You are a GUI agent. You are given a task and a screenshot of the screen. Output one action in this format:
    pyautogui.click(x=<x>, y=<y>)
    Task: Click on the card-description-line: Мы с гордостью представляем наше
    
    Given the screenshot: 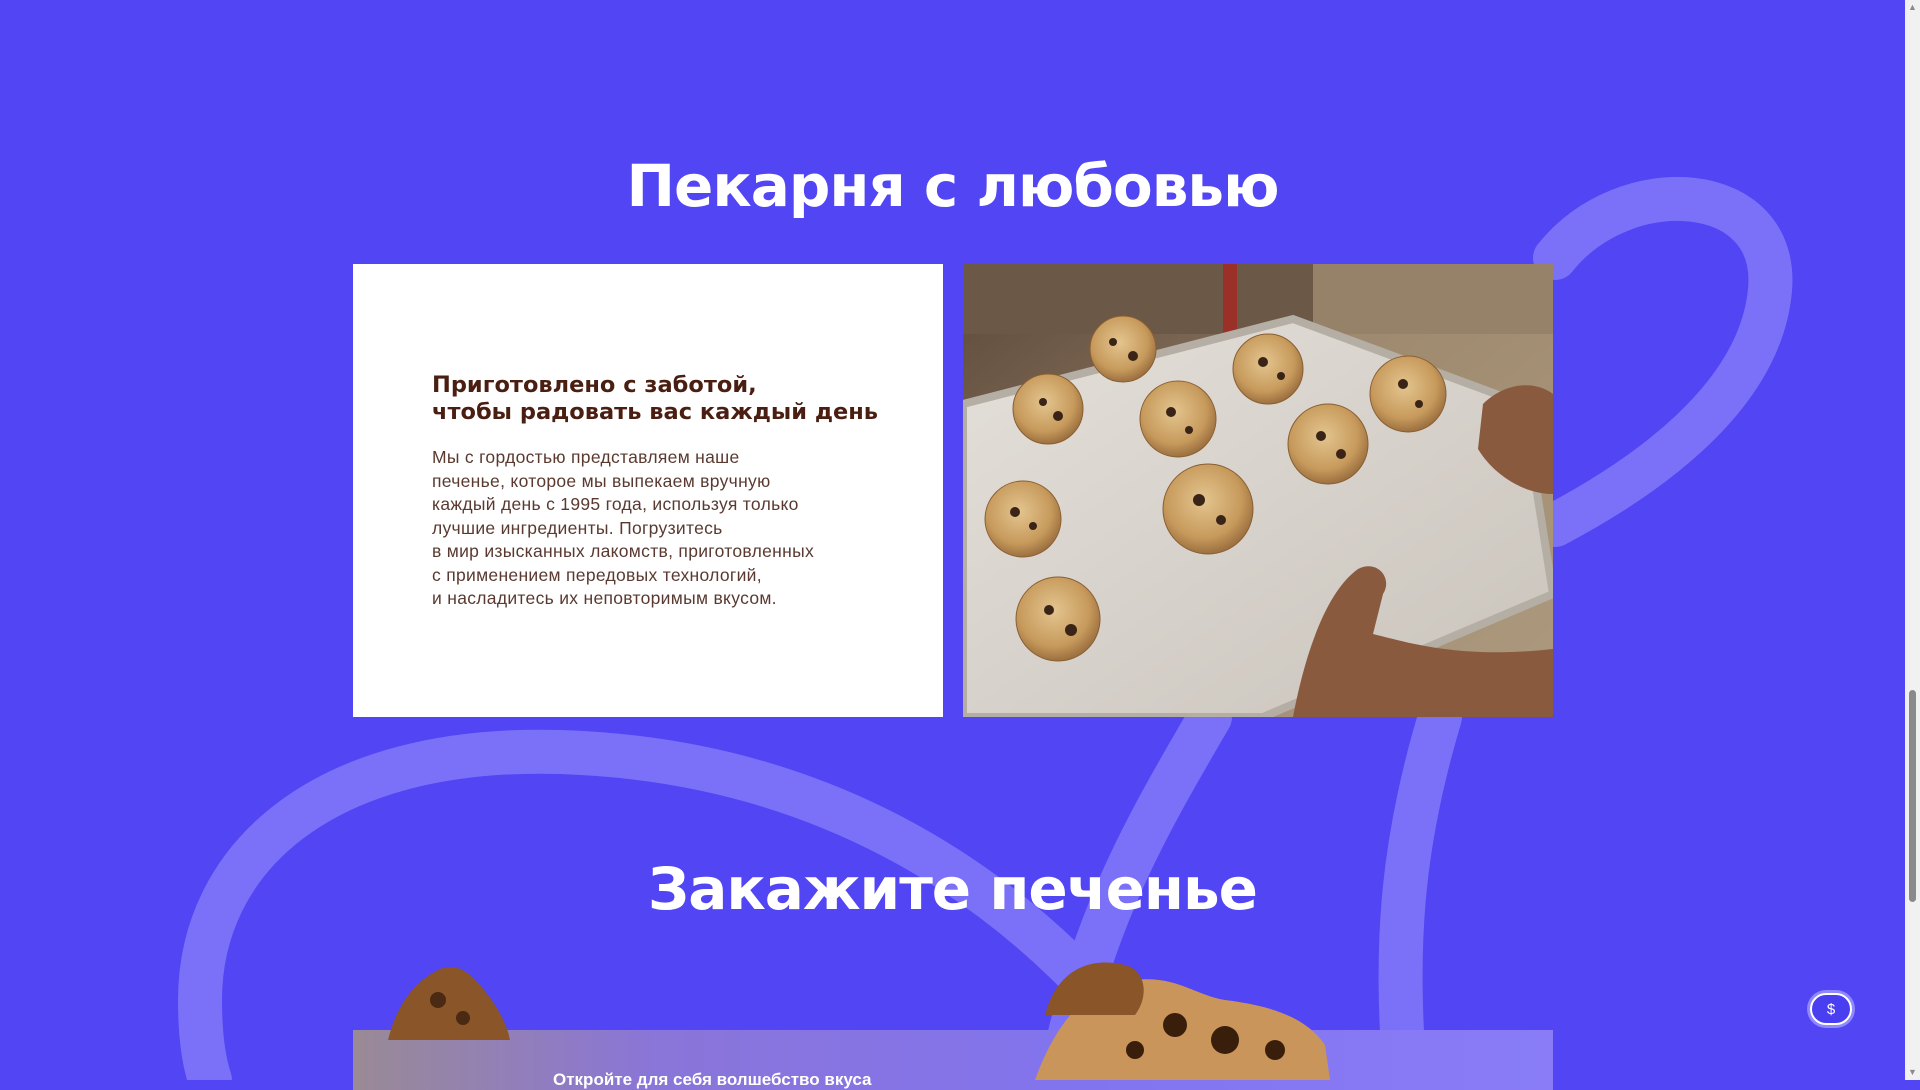 What is the action you would take?
    pyautogui.click(x=586, y=457)
    